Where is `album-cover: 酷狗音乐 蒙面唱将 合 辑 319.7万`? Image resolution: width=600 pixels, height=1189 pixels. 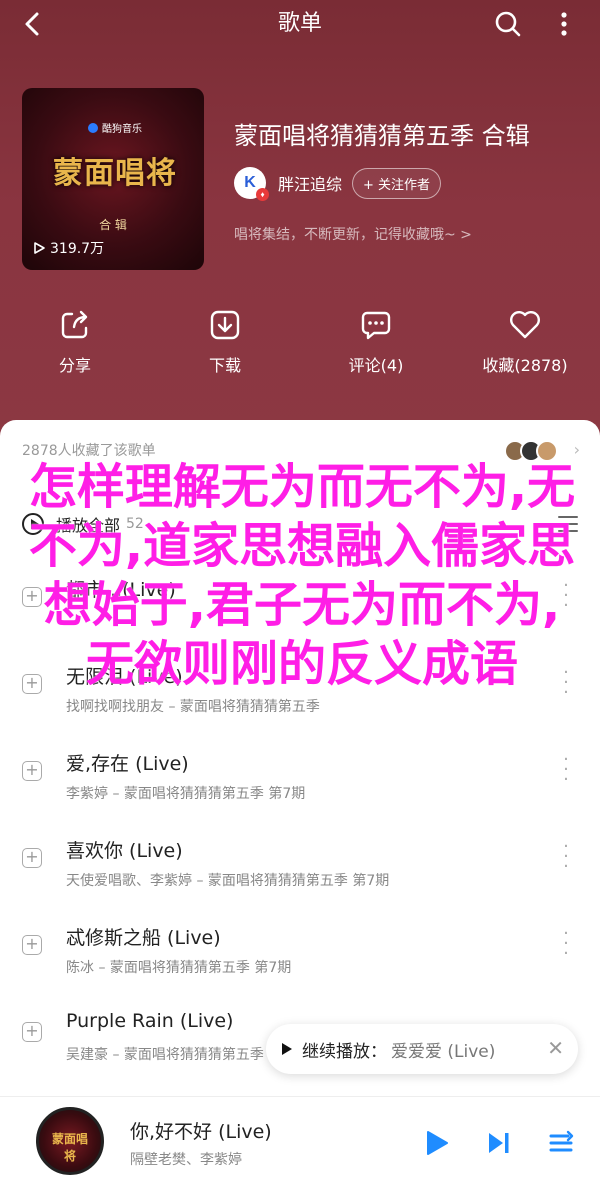 album-cover: 酷狗音乐 蒙面唱将 合 辑 319.7万 is located at coordinates (113, 179).